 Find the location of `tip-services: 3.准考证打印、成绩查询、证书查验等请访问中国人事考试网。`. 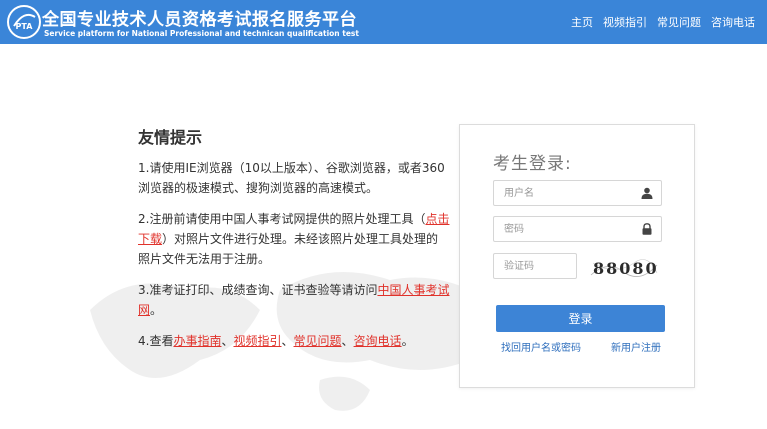

tip-services: 3.准考证打印、成绩查询、证书查验等请访问中国人事考试网。 is located at coordinates (294, 300).